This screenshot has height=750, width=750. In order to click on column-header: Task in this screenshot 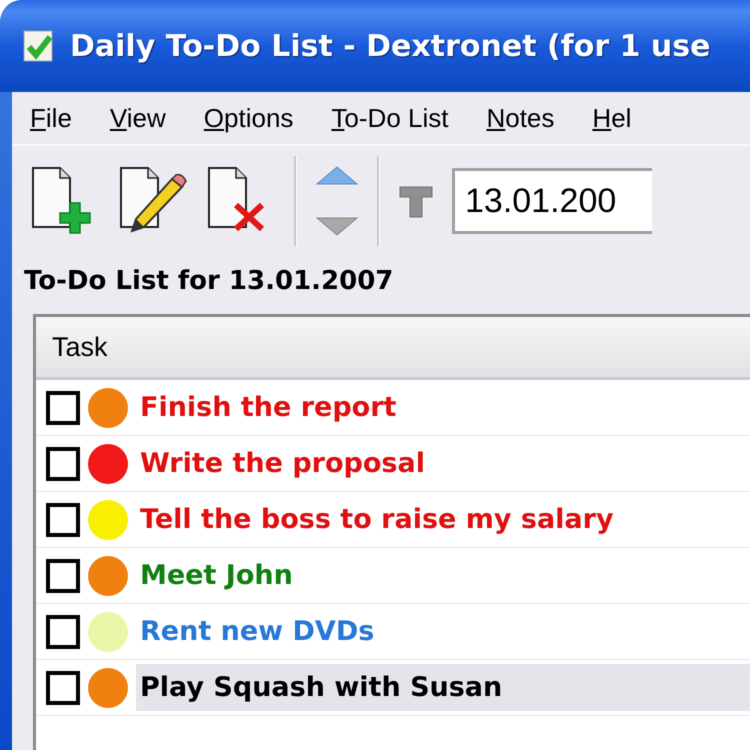, I will do `click(72, 347)`.